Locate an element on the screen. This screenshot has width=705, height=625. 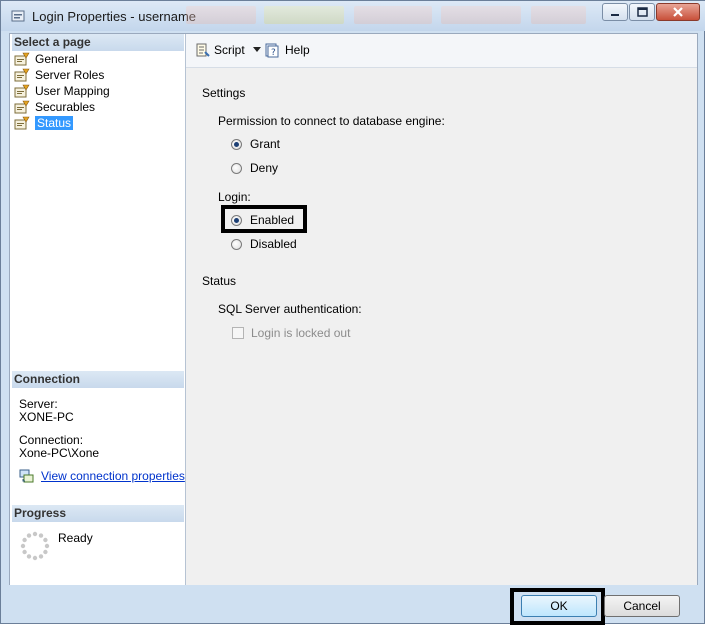
view-connection-properties: View connection properties is located at coordinates (102, 476).